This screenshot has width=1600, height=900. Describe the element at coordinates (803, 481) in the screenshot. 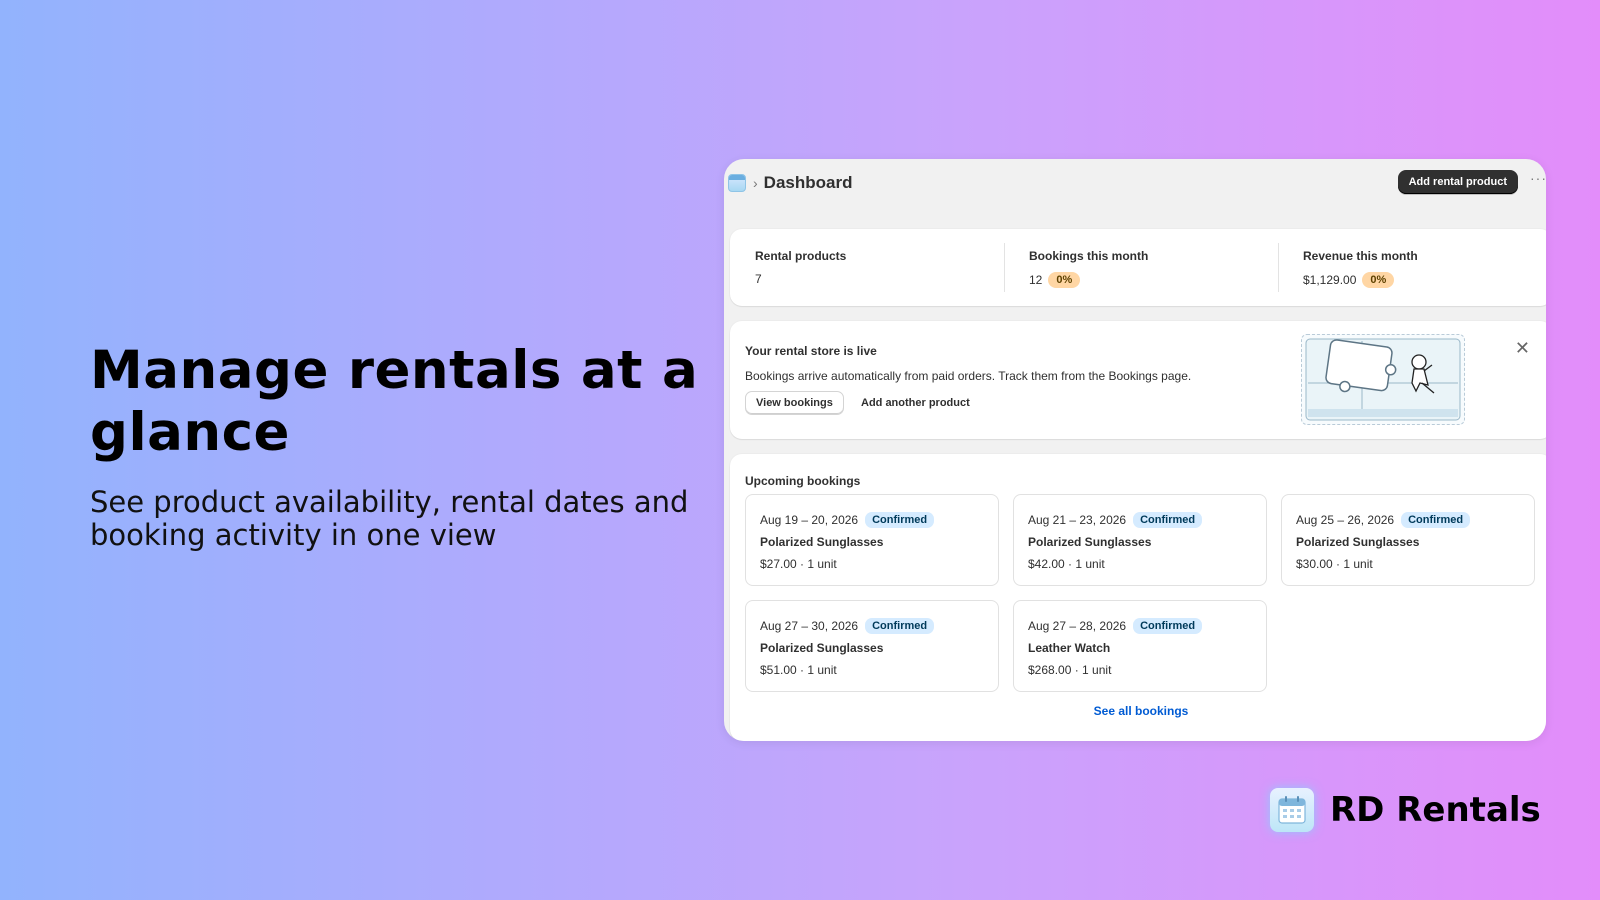

I see `upcoming-title: Upcoming bookings` at that location.